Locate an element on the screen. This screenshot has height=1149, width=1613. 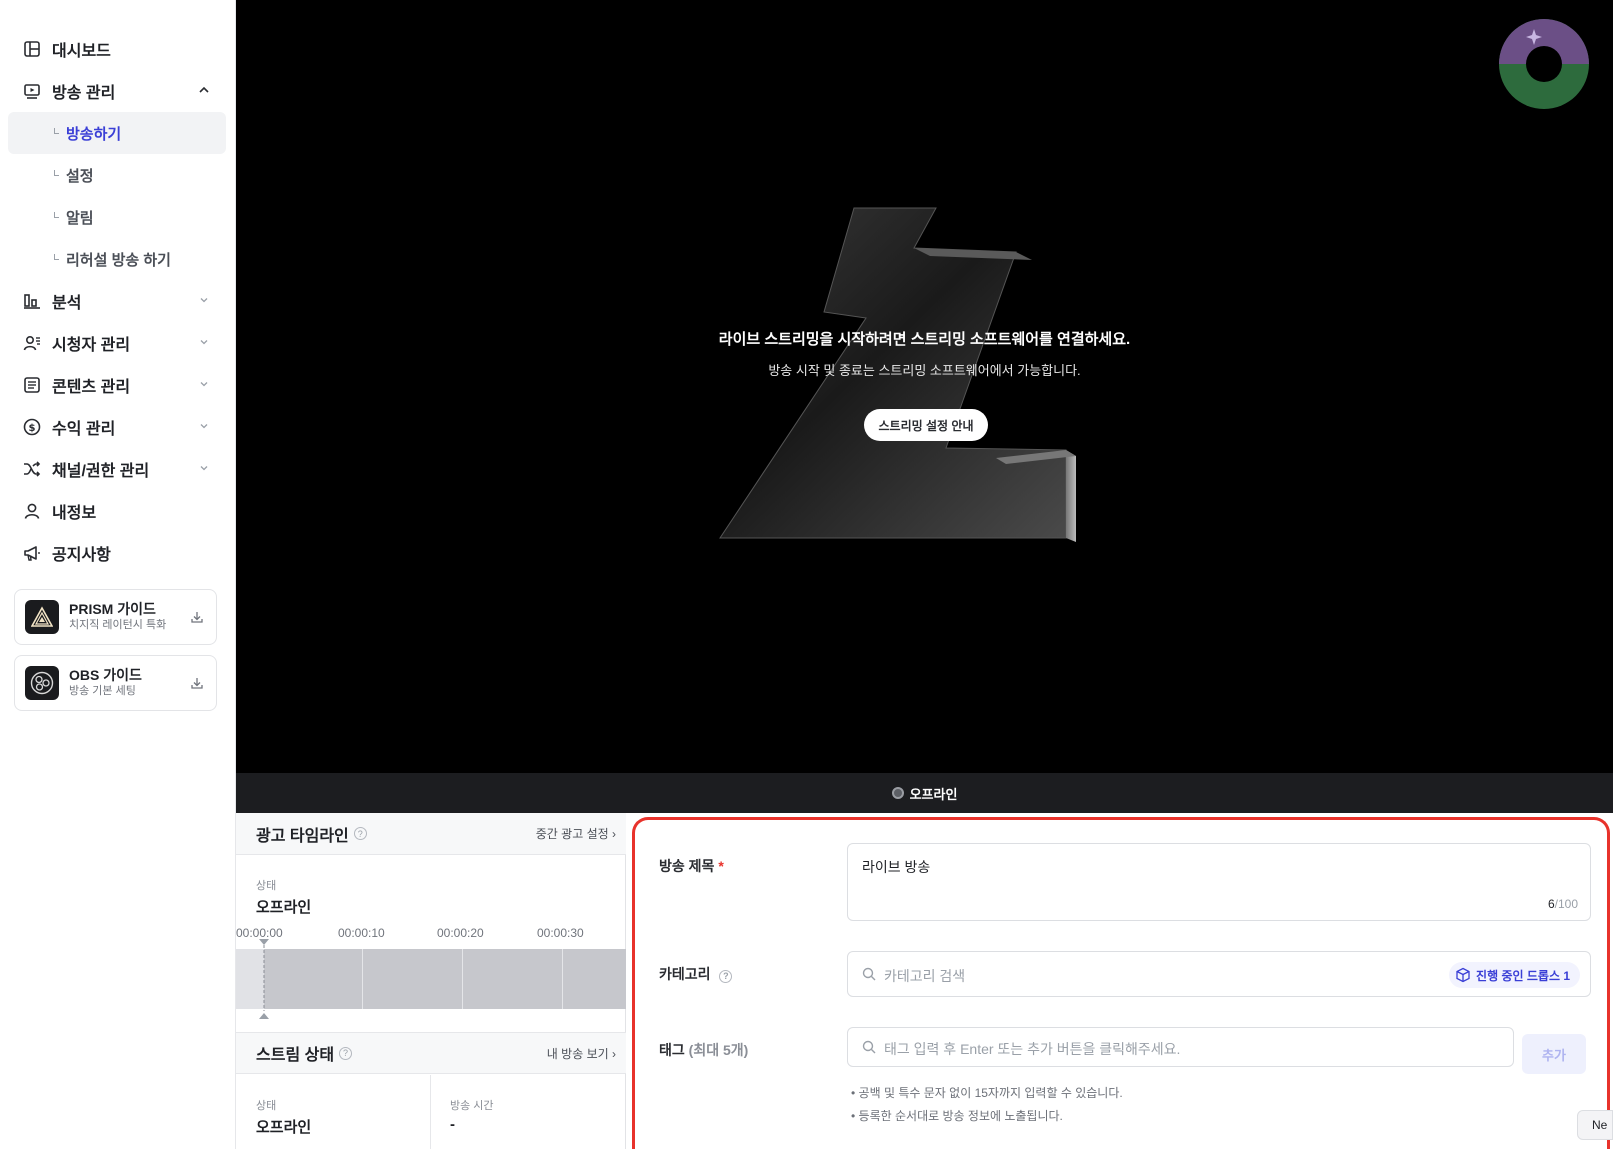
sidebar-item-label: 방송 관리 is located at coordinates (84, 93).